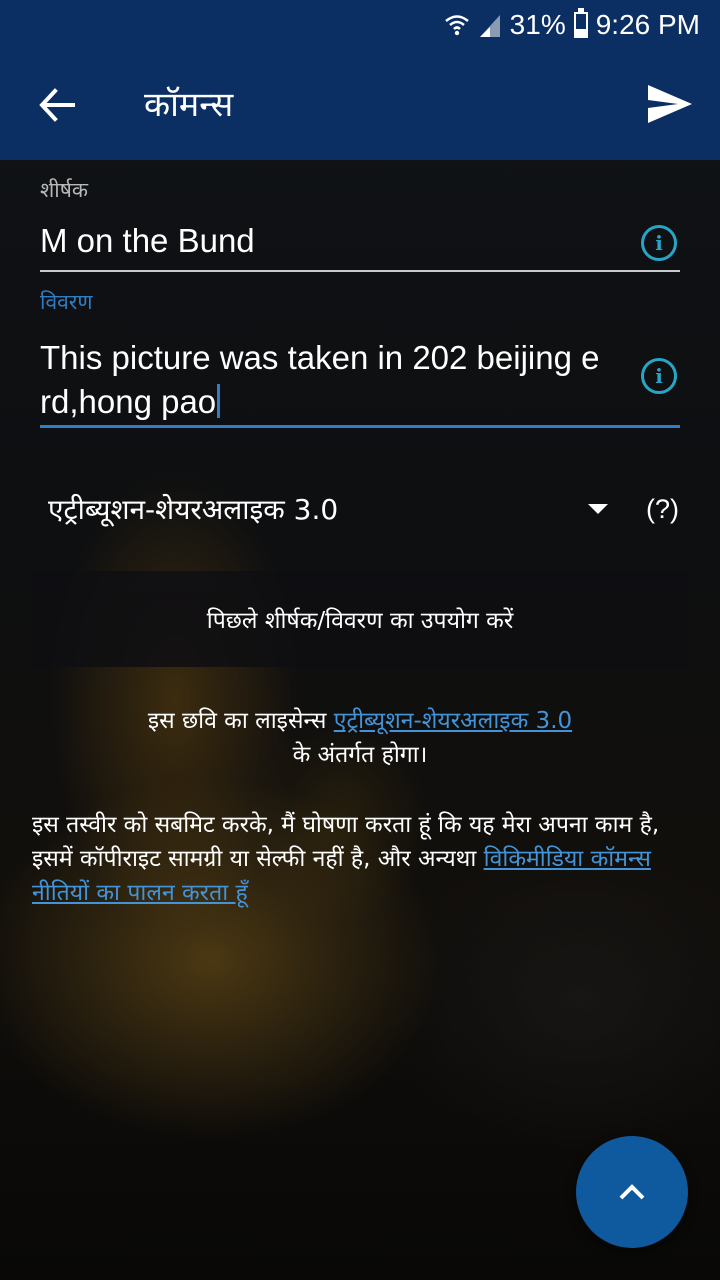 The image size is (720, 1280). What do you see at coordinates (360, 25) in the screenshot?
I see `status-bar: 31% 9:26 PM` at bounding box center [360, 25].